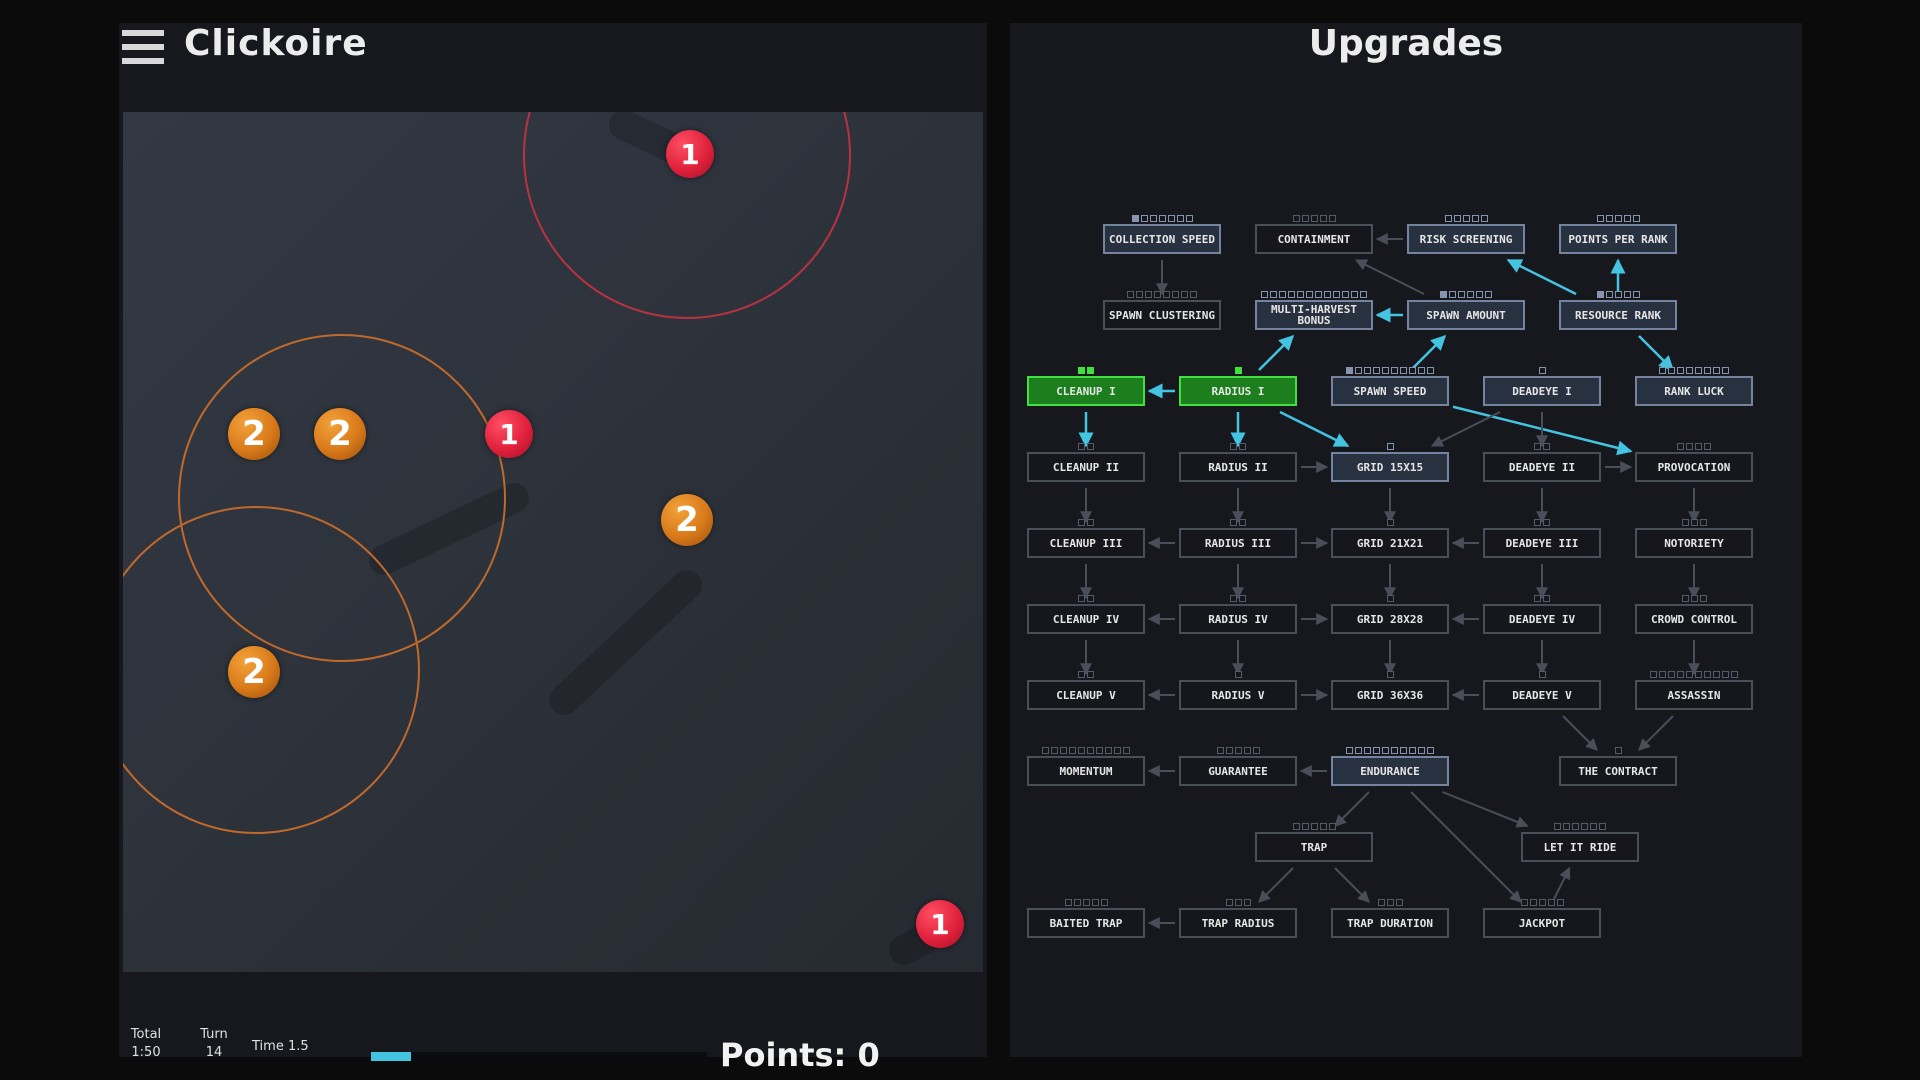 Image resolution: width=1920 pixels, height=1080 pixels. I want to click on upgrade-node-jackpot: JACKPOT, so click(1542, 918).